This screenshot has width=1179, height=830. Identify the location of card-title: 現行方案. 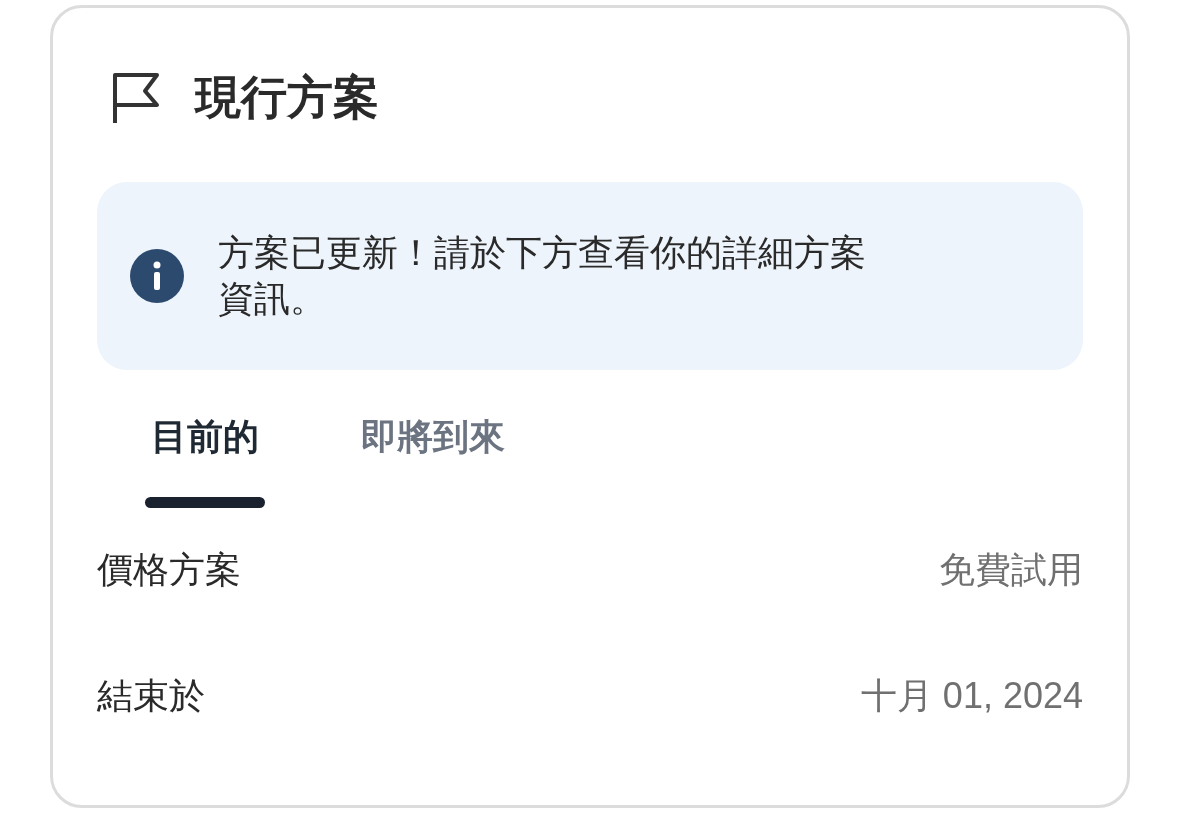
(287, 97).